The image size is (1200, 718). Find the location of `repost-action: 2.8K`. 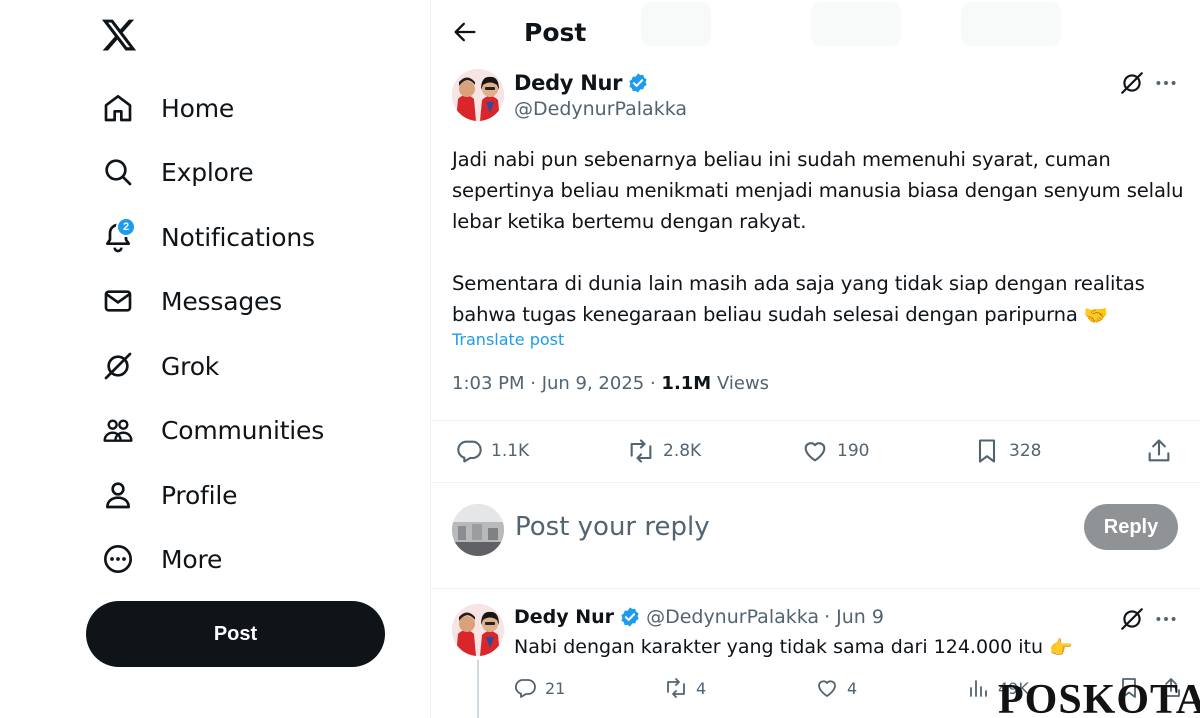

repost-action: 2.8K is located at coordinates (664, 451).